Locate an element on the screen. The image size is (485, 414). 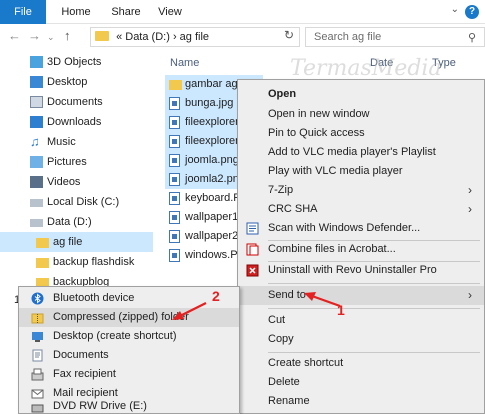
sidebar-item-3d-objects: 3D Objects is located at coordinates (76, 62).